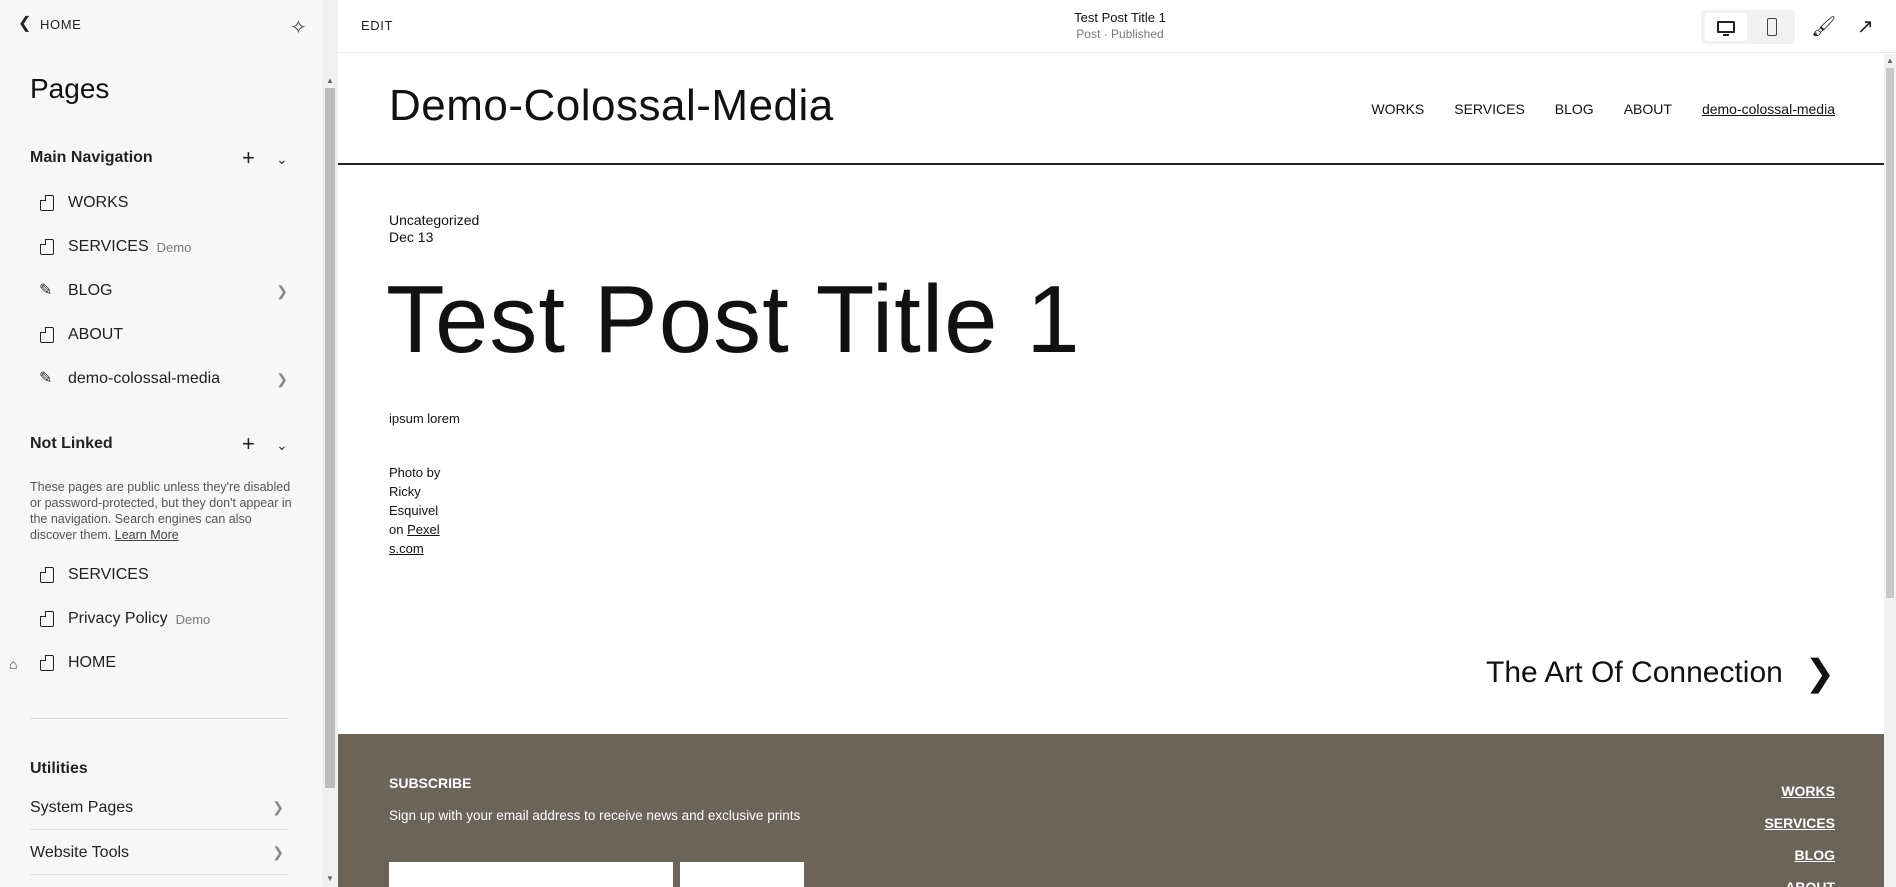 The image size is (1896, 887). Describe the element at coordinates (61, 24) in the screenshot. I see `back-home-label: HOME` at that location.